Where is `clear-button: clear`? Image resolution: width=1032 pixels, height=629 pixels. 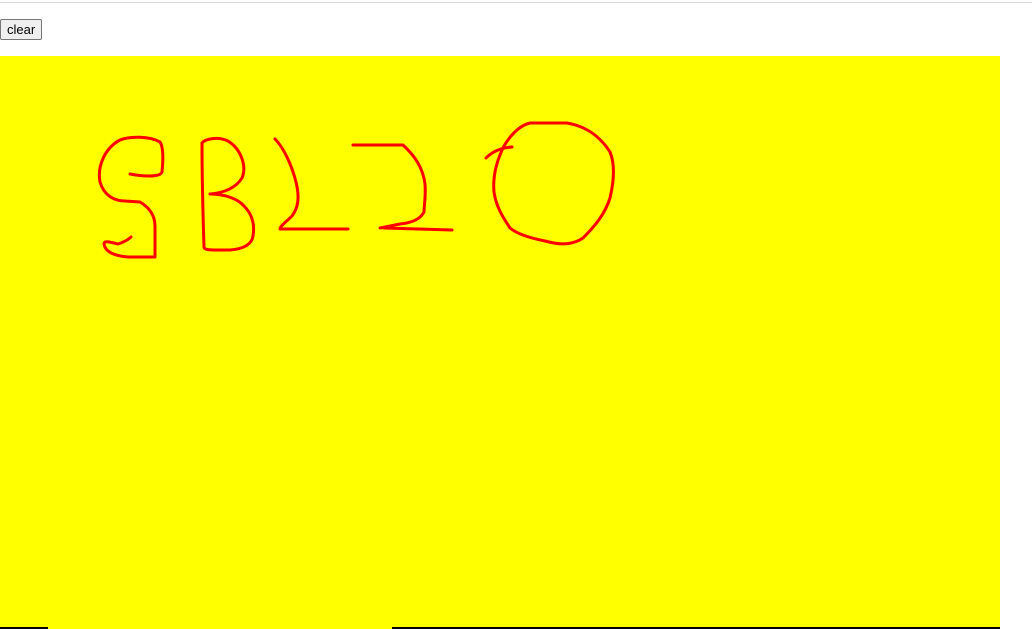 clear-button: clear is located at coordinates (21, 29).